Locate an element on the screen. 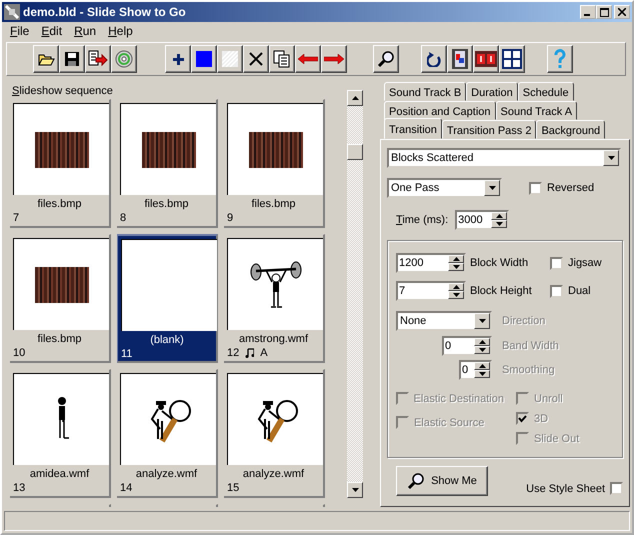 This screenshot has height=535, width=634. checkbox-label: Jigsaw is located at coordinates (585, 263).